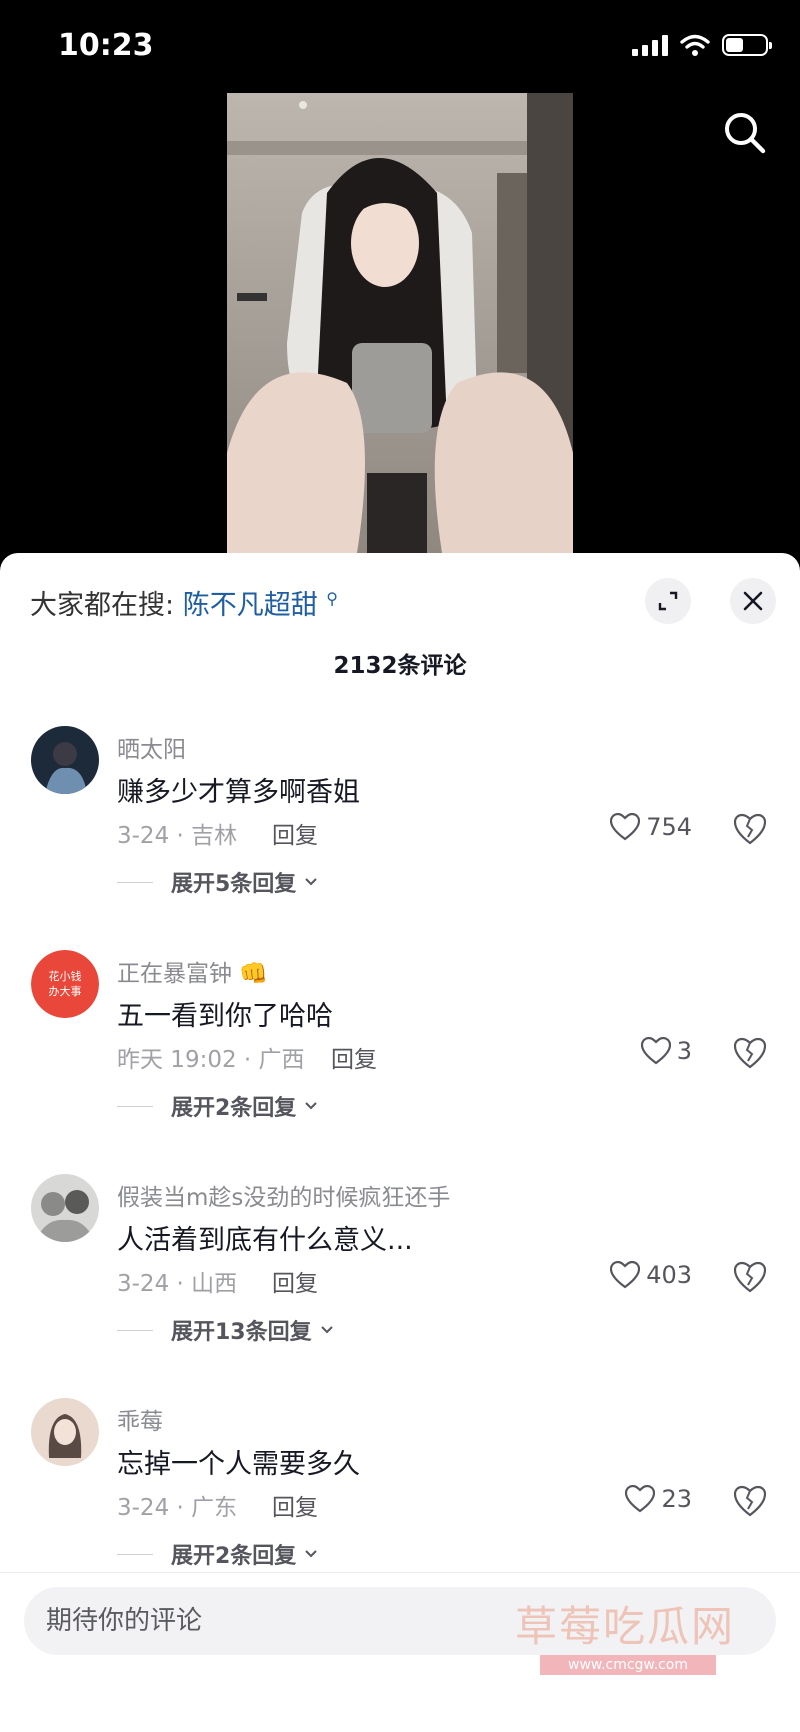 The height and width of the screenshot is (1732, 800). I want to click on close-sheet-button, so click(753, 601).